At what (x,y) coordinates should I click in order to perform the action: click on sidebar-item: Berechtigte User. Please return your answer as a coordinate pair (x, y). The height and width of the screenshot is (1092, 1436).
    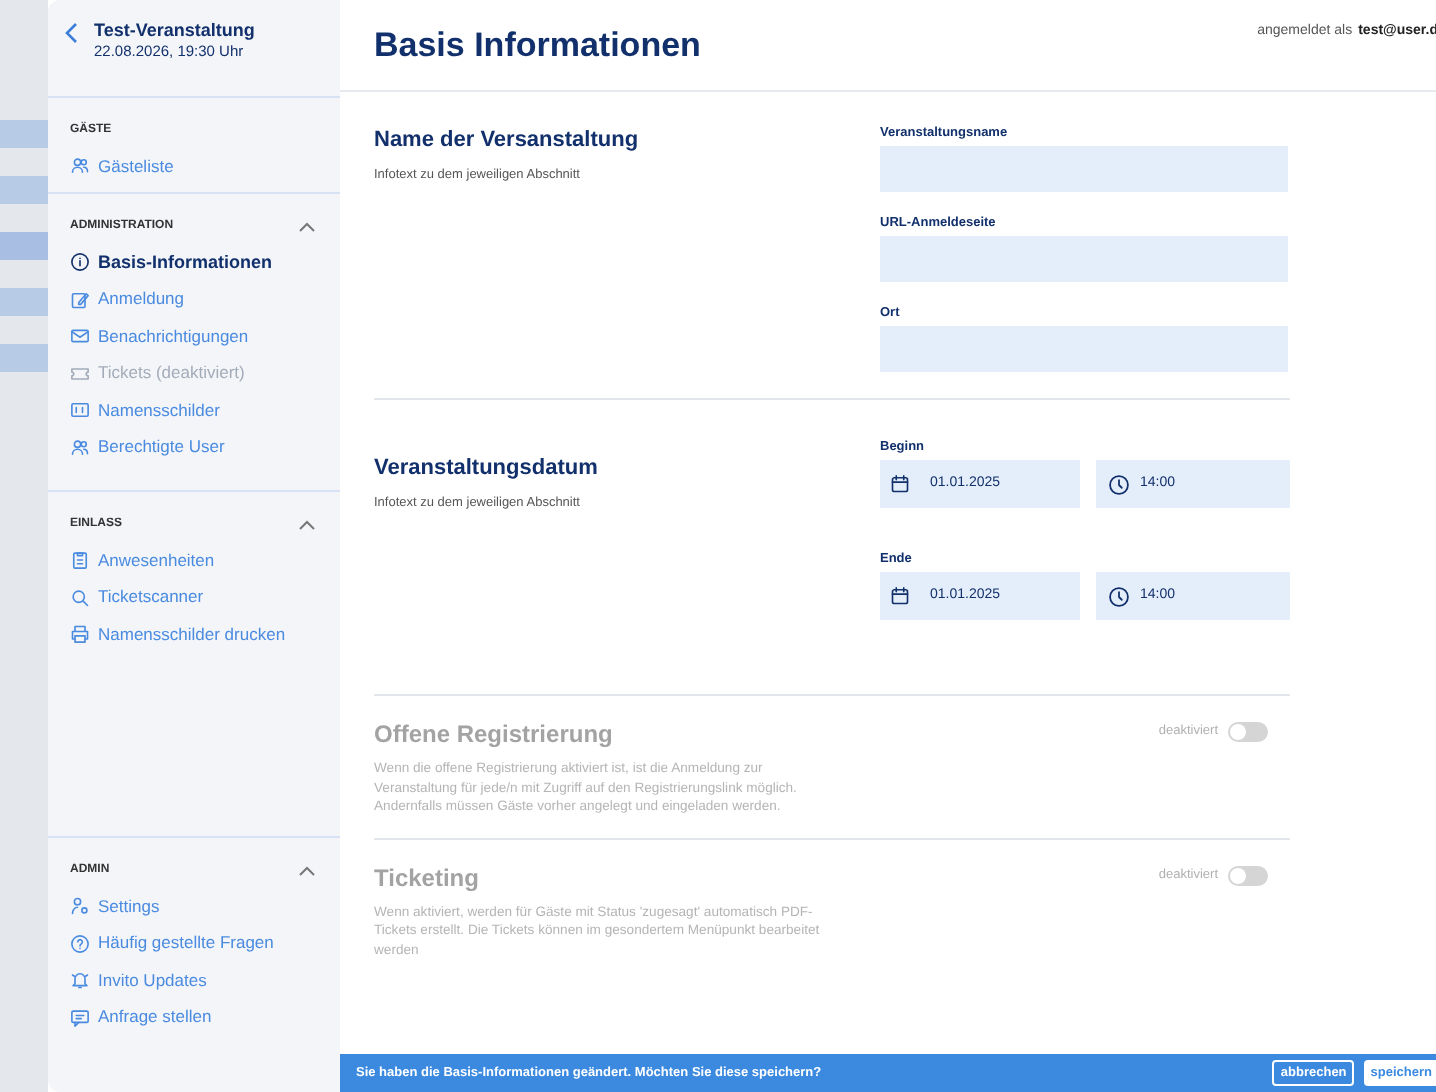
    Looking at the image, I should click on (193, 447).